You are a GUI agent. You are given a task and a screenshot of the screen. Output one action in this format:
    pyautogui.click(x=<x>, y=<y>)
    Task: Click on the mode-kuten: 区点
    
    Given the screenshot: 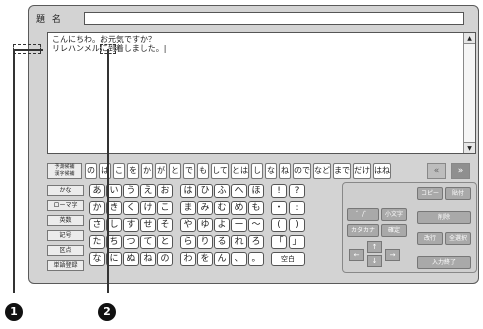 What is the action you would take?
    pyautogui.click(x=65, y=250)
    